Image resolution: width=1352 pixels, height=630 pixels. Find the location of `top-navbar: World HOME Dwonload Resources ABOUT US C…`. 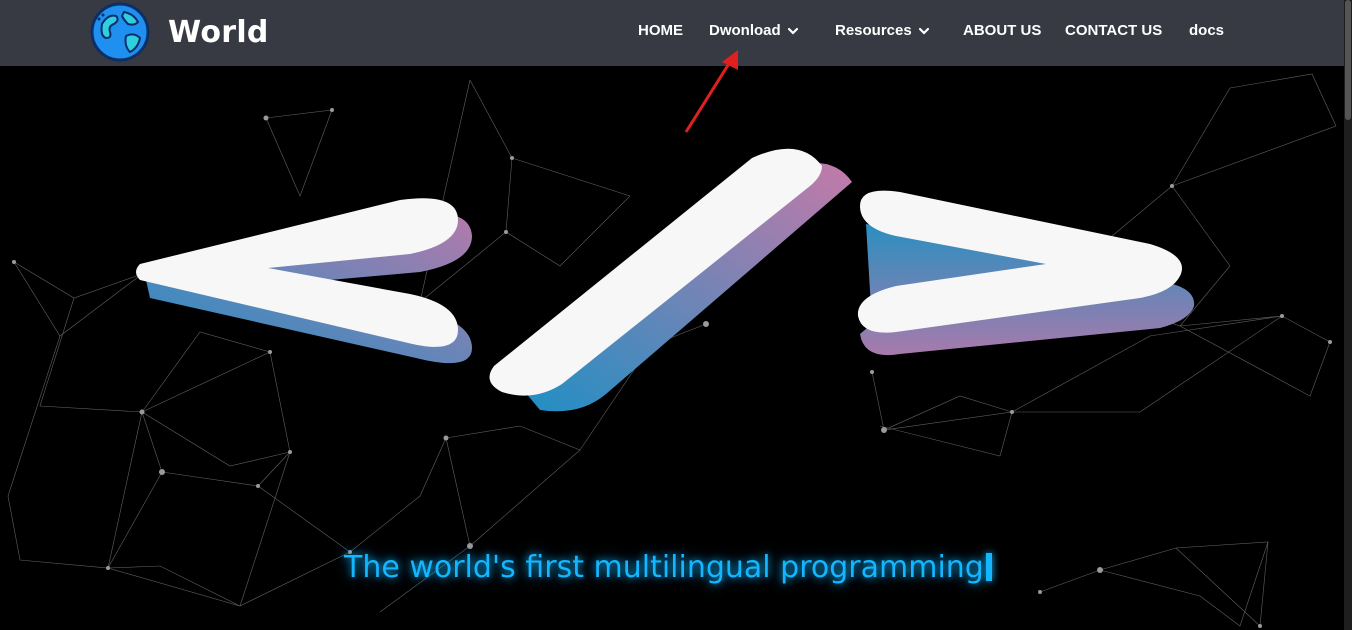

top-navbar: World HOME Dwonload Resources ABOUT US C… is located at coordinates (672, 33).